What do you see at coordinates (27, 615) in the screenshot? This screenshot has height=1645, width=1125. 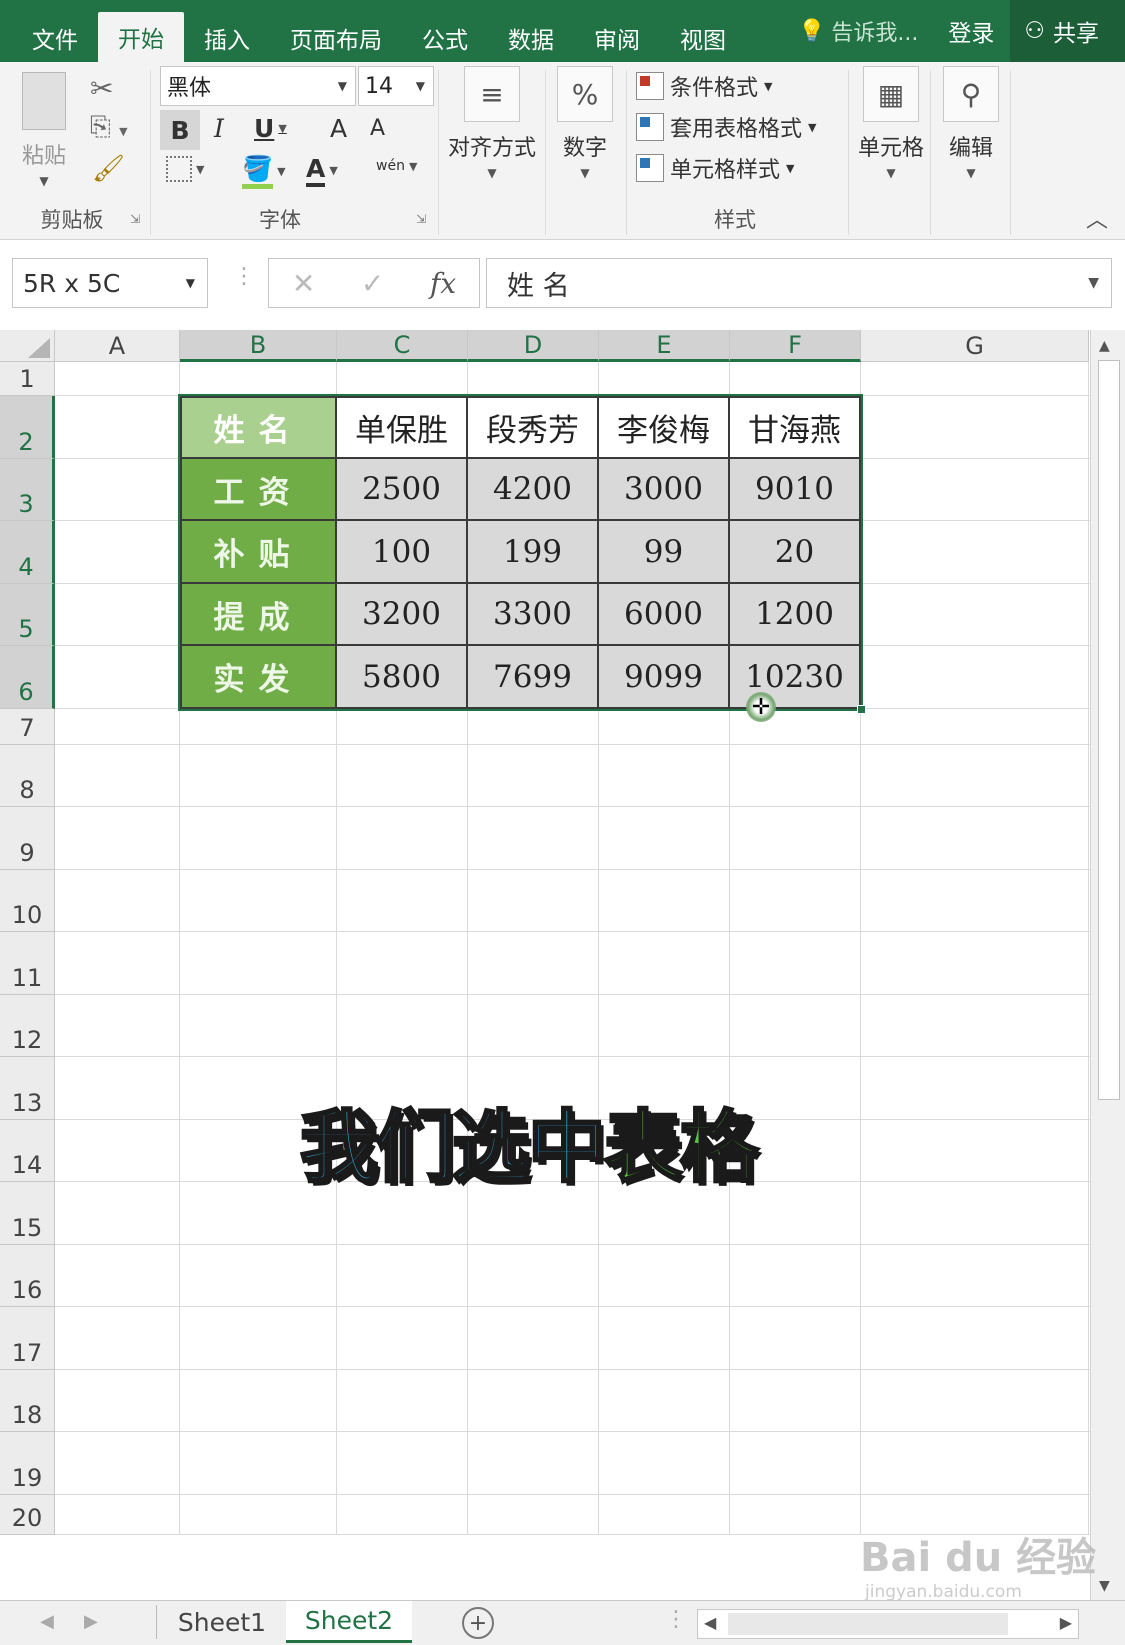 I see `row-header-5: 5` at bounding box center [27, 615].